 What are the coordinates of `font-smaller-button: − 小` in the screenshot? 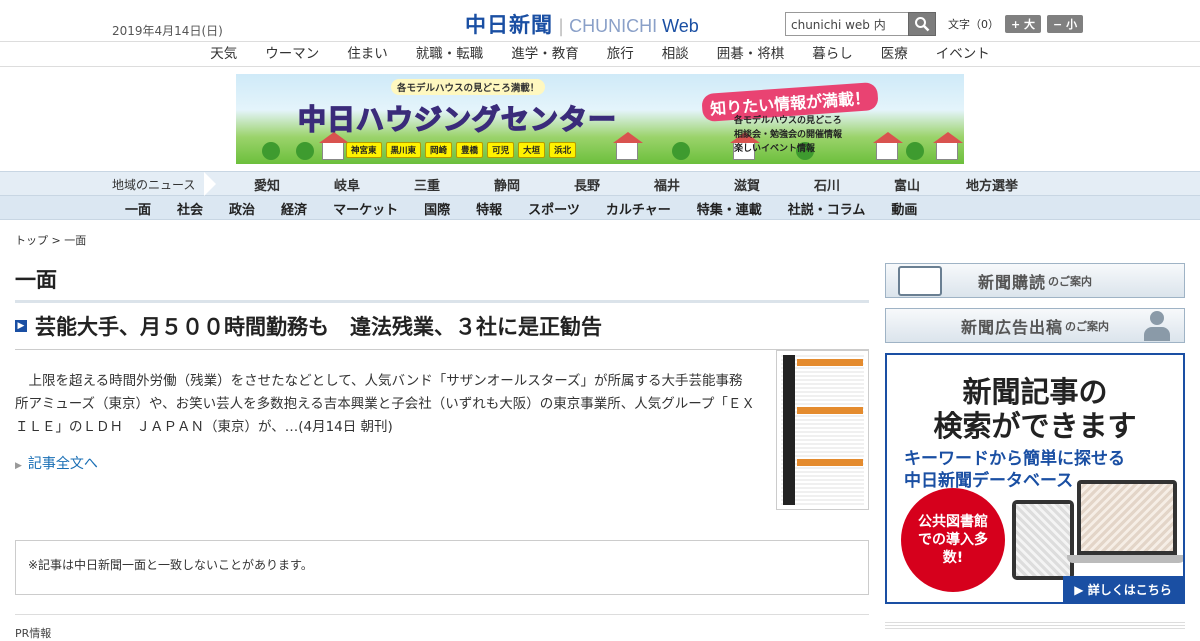 It's located at (1065, 24).